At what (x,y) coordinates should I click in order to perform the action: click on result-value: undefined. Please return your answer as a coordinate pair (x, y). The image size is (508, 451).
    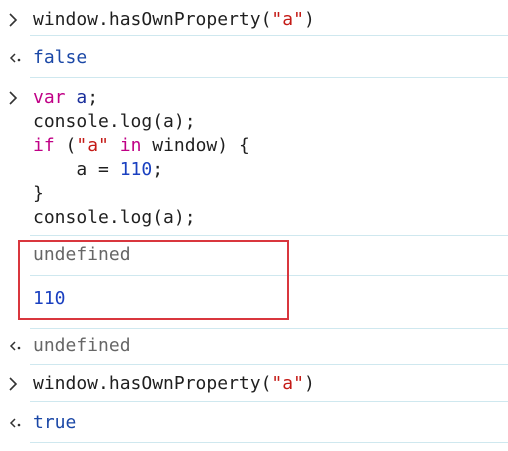
    Looking at the image, I should click on (82, 345).